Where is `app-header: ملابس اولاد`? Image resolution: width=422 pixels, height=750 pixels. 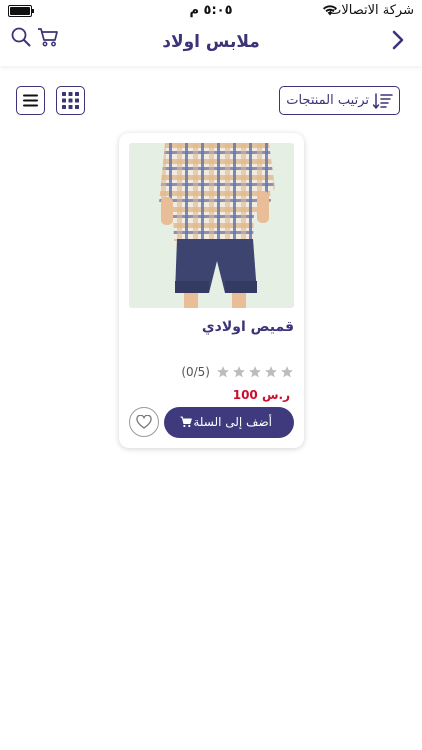
app-header: ملابس اولاد is located at coordinates (211, 44).